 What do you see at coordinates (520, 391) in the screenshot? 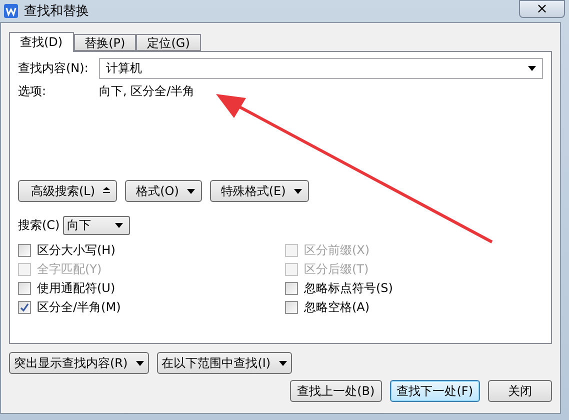
I see `action-button: 关闭` at bounding box center [520, 391].